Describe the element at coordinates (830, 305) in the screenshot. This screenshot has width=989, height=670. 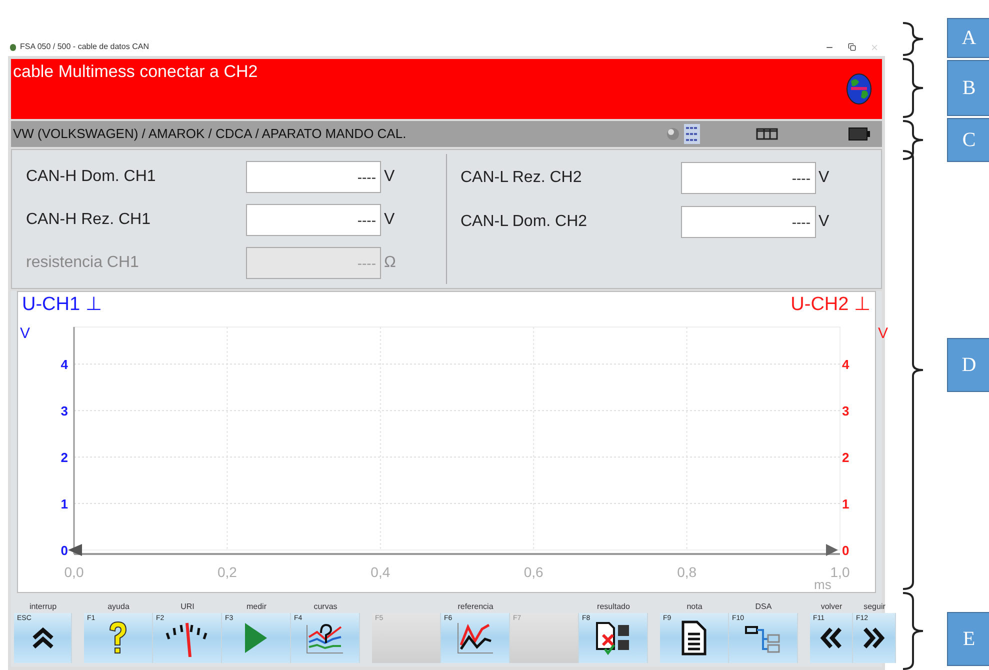
I see `channel-label: U-CH2 ⊥` at that location.